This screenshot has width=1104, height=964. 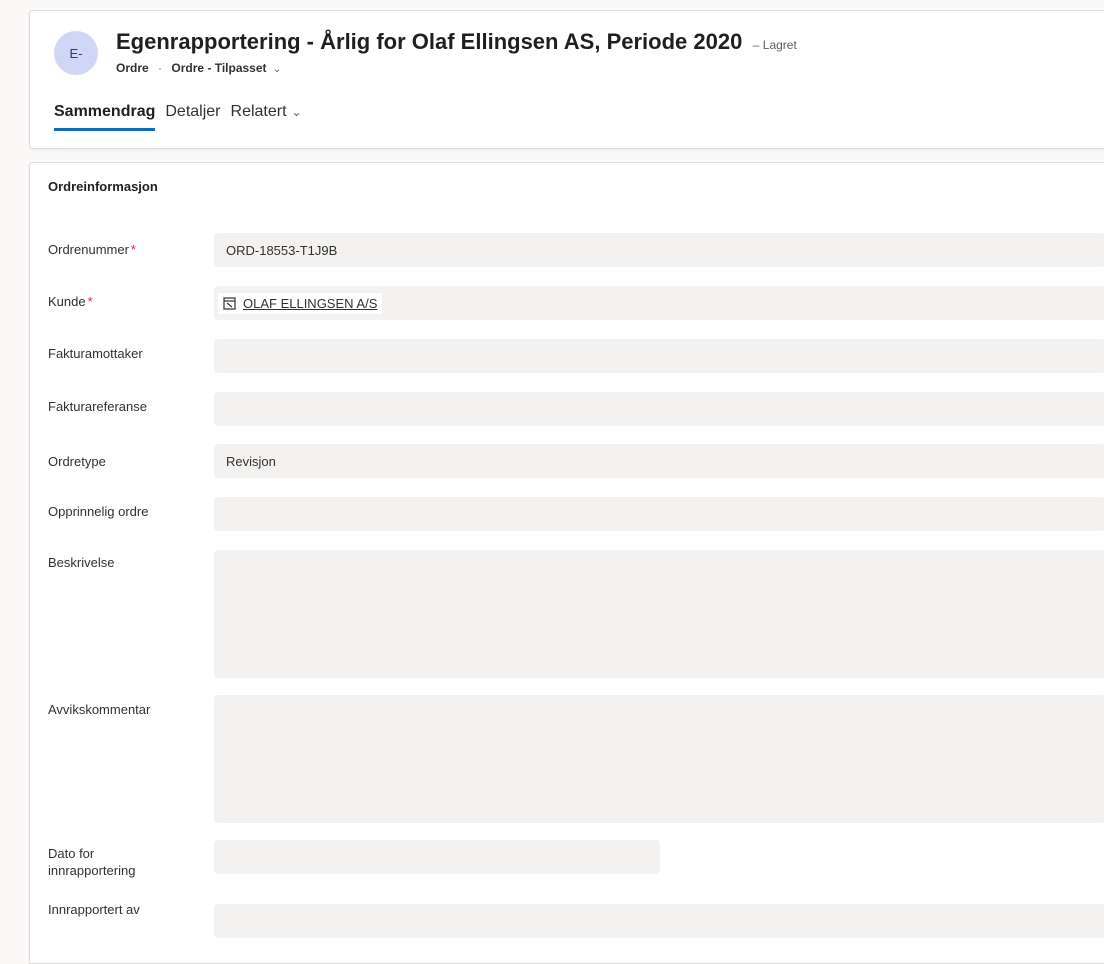 I want to click on tab-list: Sammendrag Detaljer Relatert ⌄, so click(x=178, y=117).